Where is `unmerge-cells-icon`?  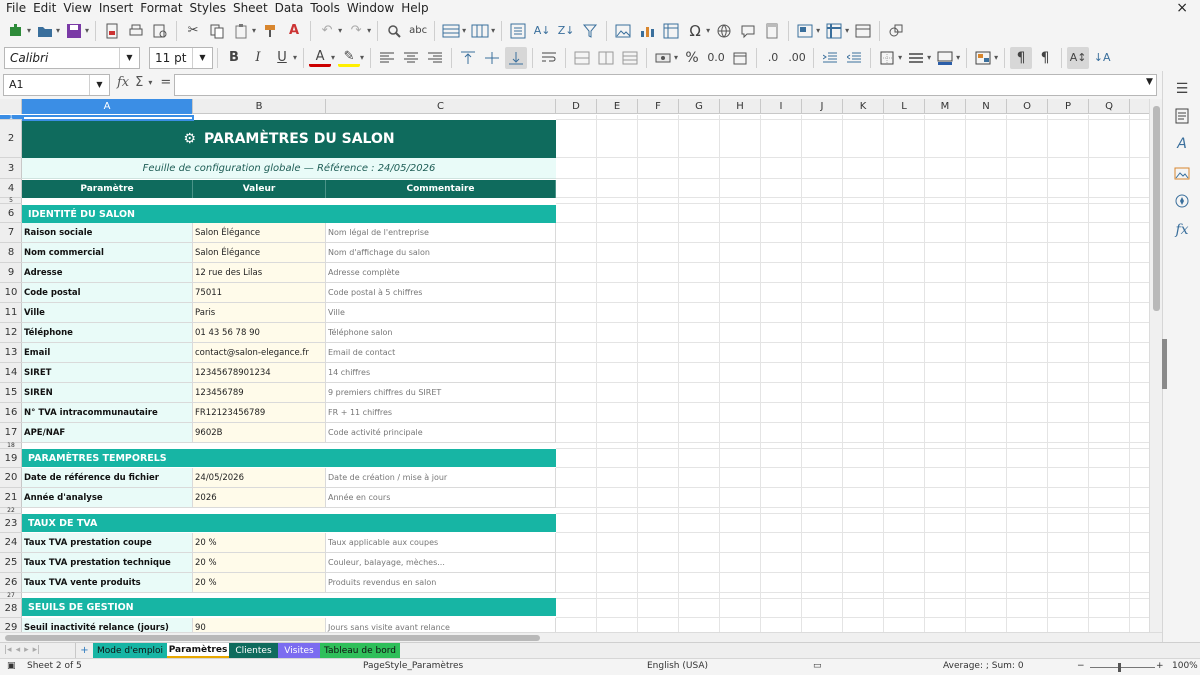
unmerge-cells-icon is located at coordinates (630, 58).